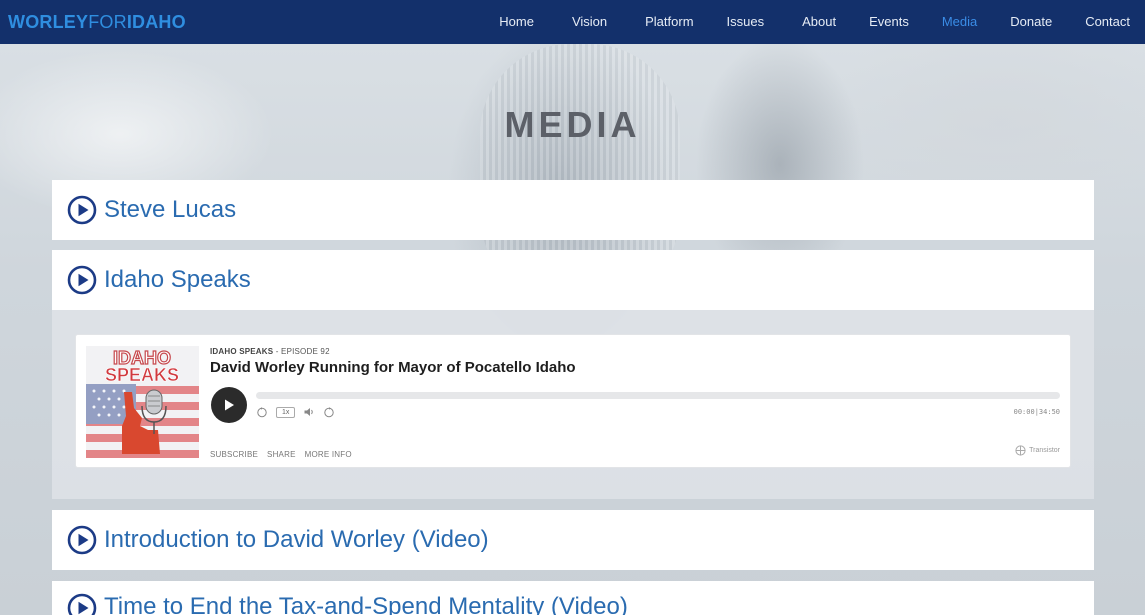 The image size is (1145, 615). What do you see at coordinates (669, 22) in the screenshot?
I see `nav-platform: Platform` at bounding box center [669, 22].